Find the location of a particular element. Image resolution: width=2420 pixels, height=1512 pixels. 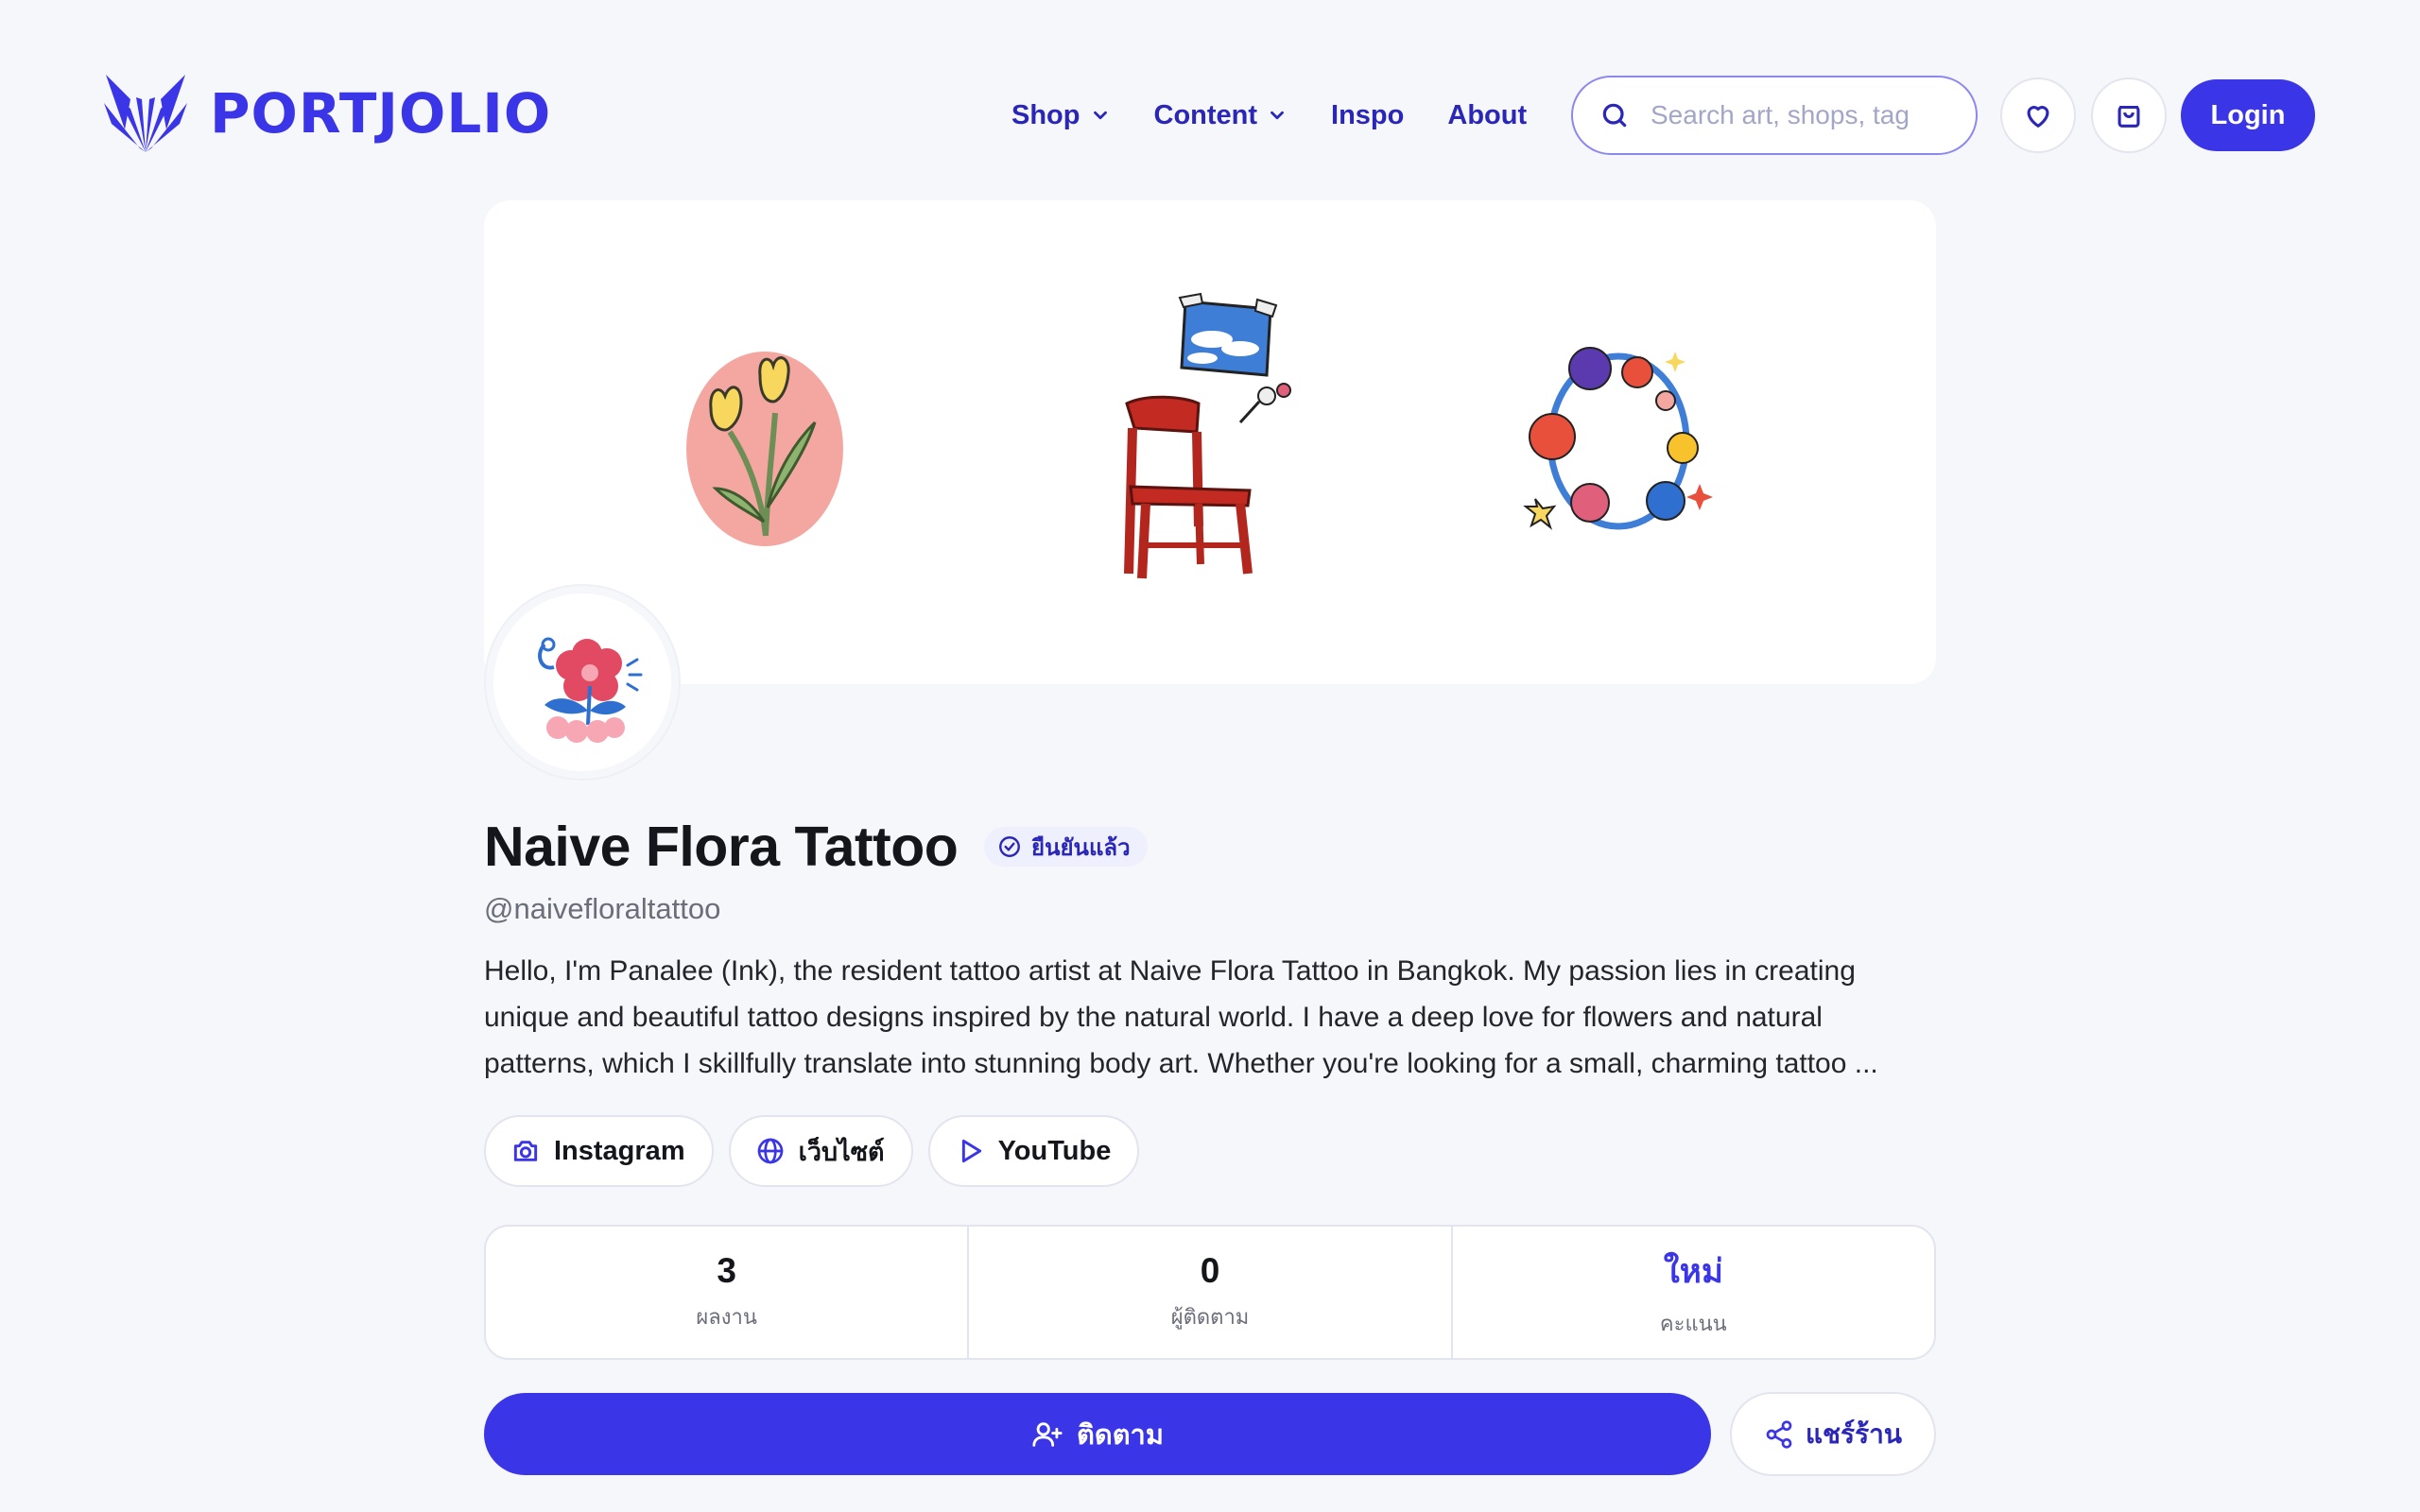

nav-content: Content is located at coordinates (1221, 115).